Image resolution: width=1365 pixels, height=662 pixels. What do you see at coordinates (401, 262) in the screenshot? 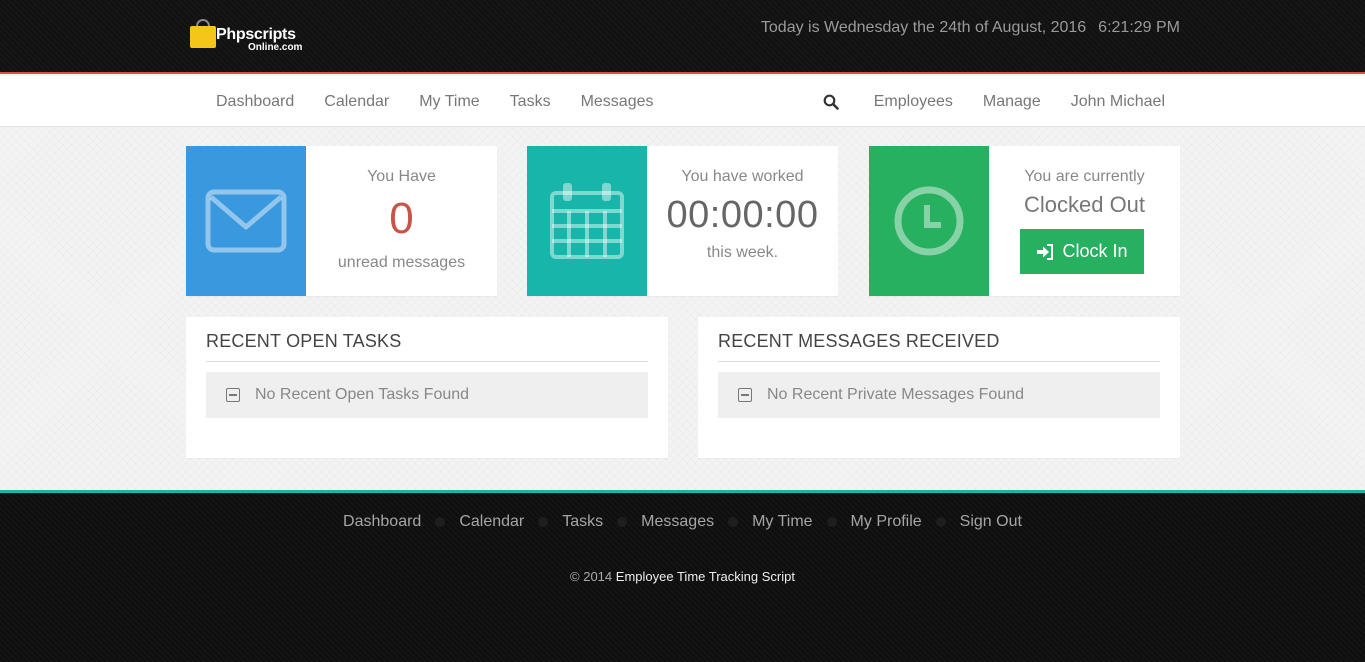
I see `messages-card-bottom-label: unread messages` at bounding box center [401, 262].